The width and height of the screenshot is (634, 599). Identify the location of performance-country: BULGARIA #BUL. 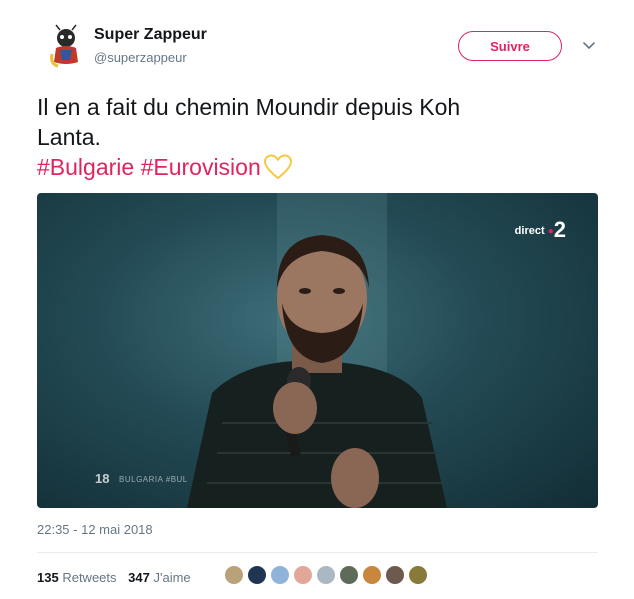
(153, 479).